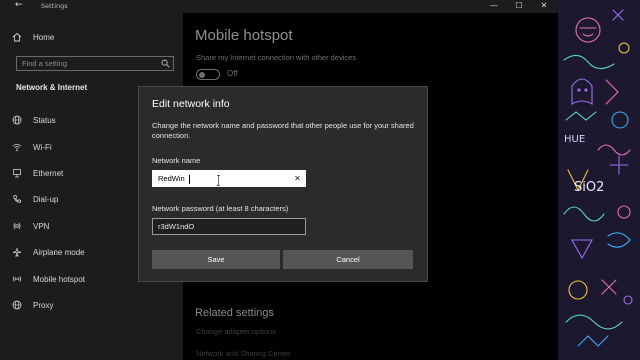 The height and width of the screenshot is (360, 640). I want to click on text-caret, so click(189, 179).